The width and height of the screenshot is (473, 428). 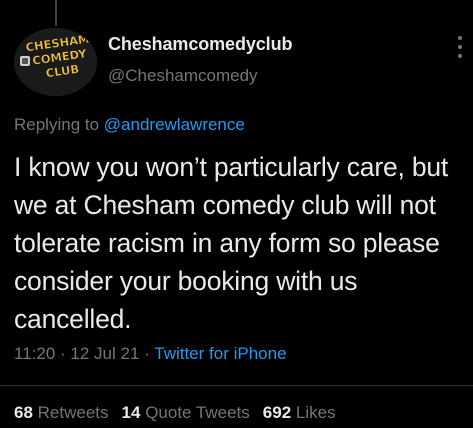 What do you see at coordinates (197, 412) in the screenshot?
I see `quote-tweets-label: Quote Tweets` at bounding box center [197, 412].